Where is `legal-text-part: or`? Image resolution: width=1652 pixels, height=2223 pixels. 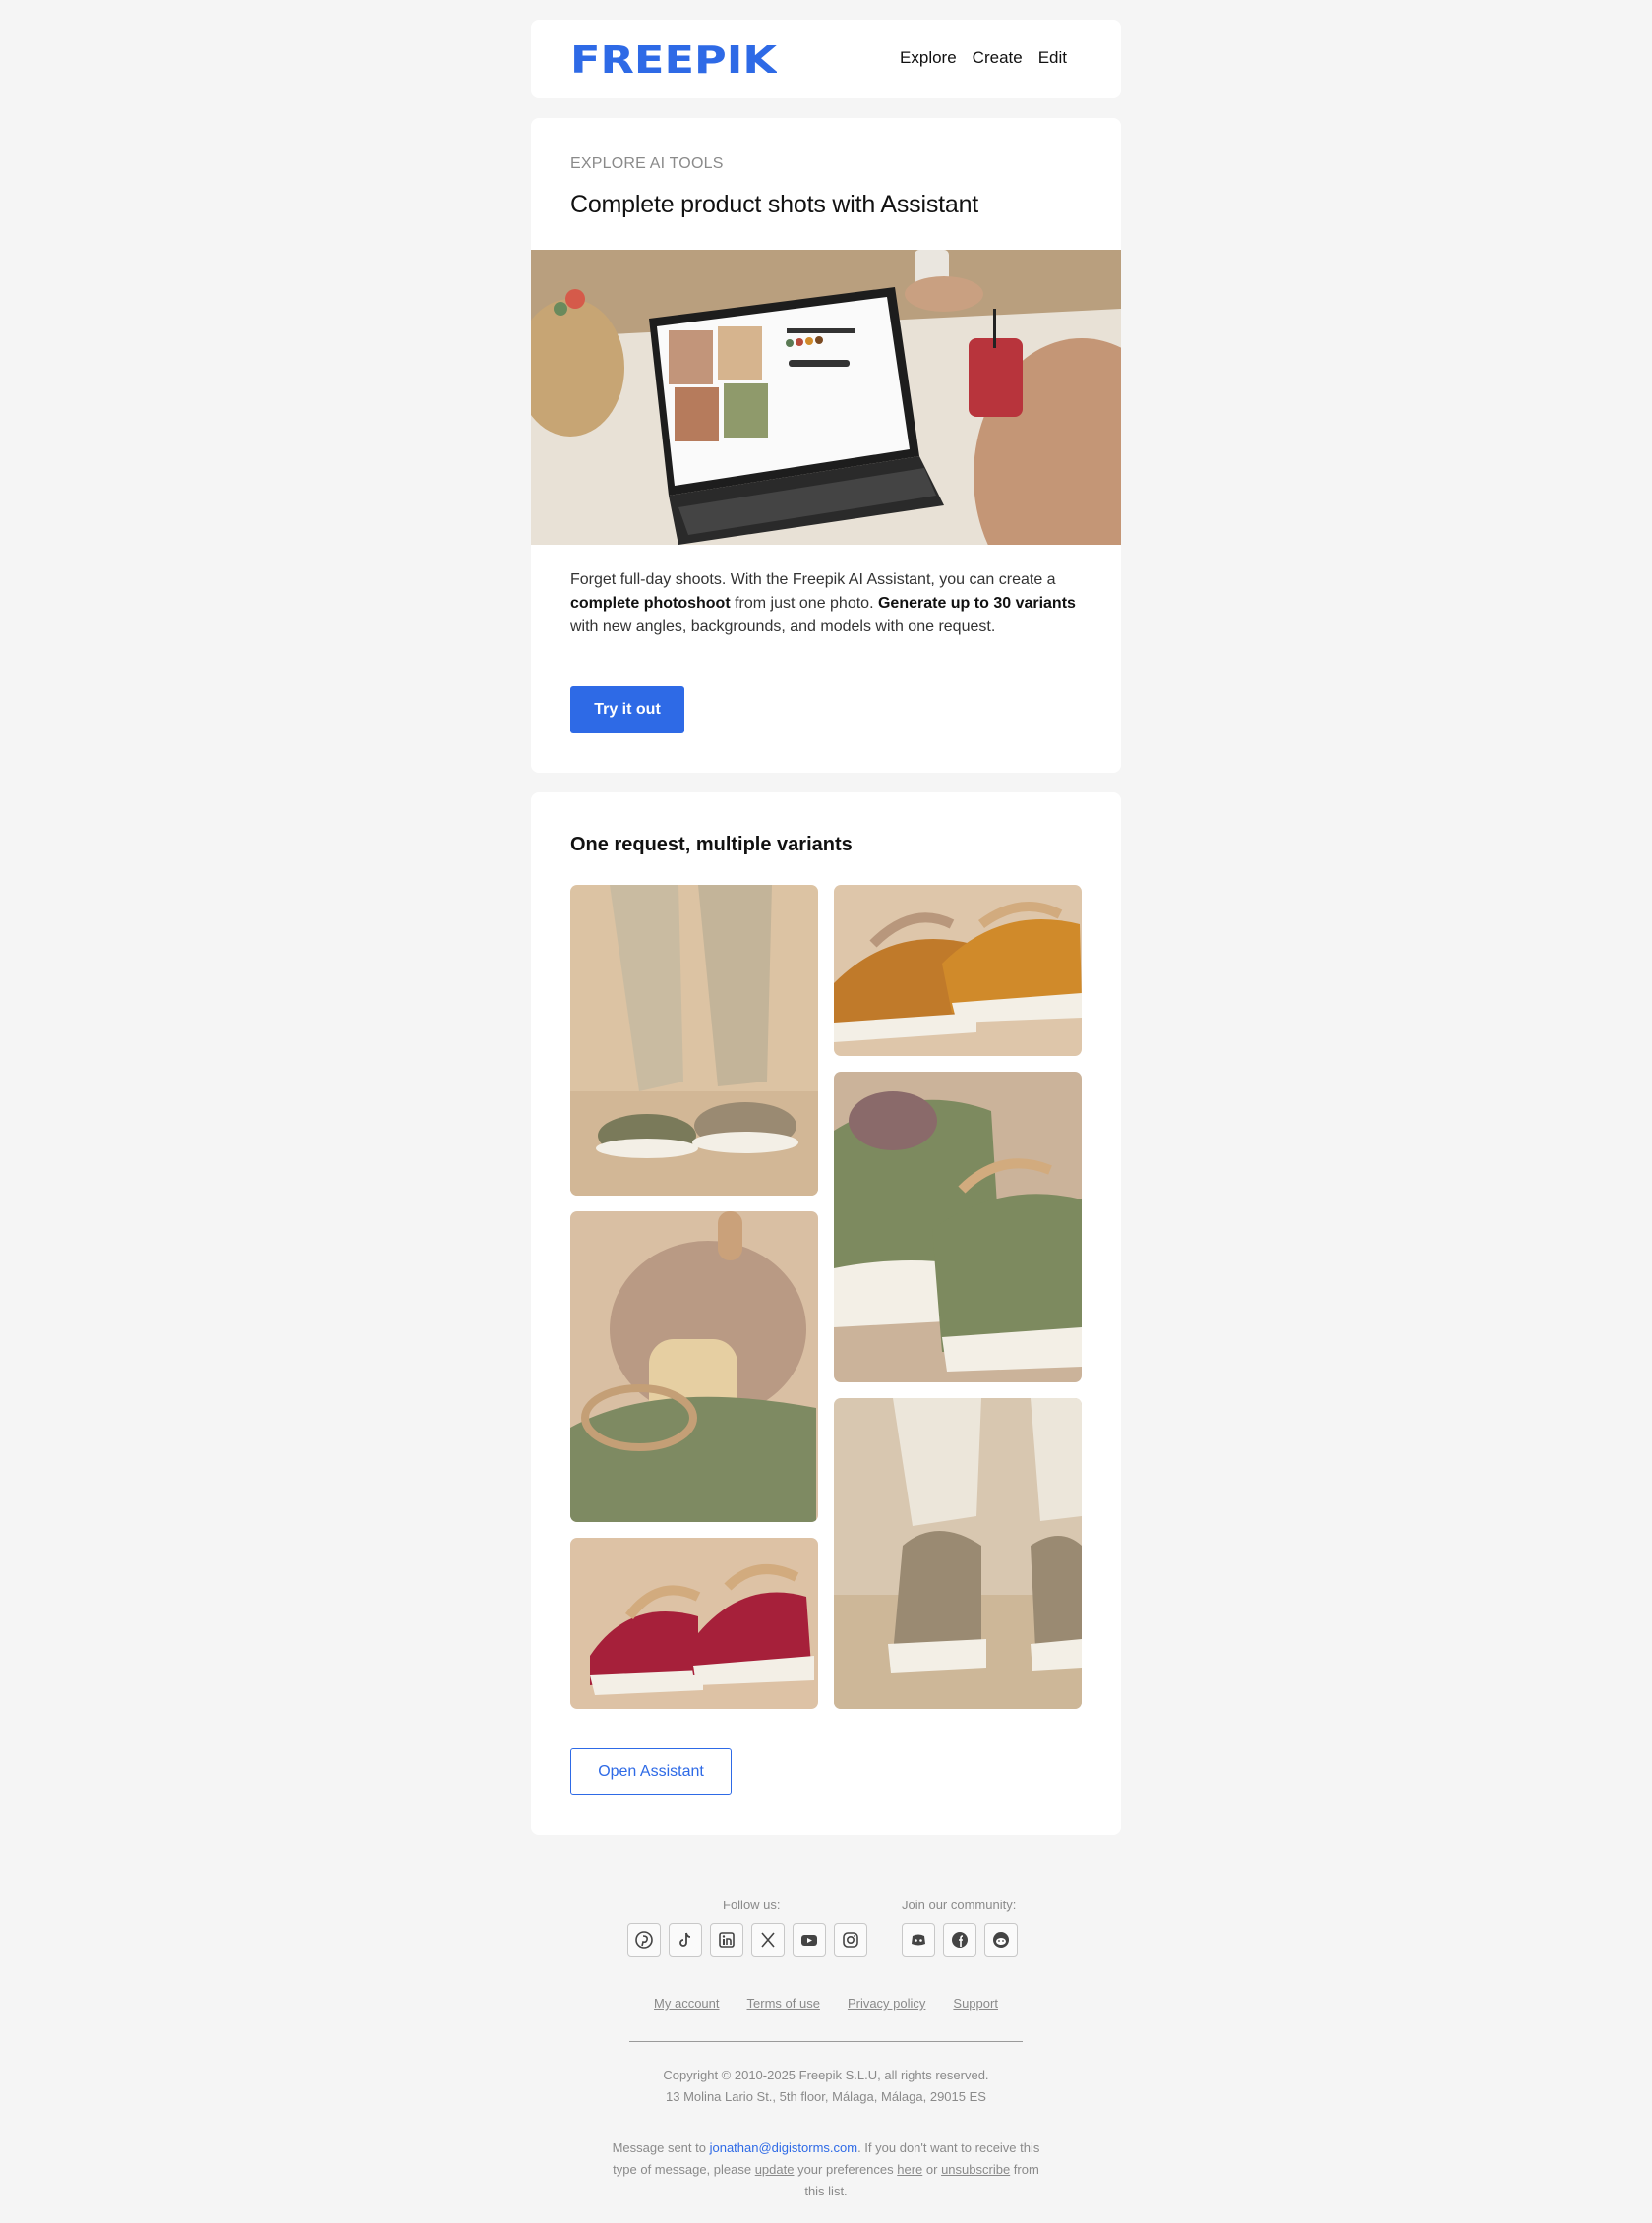
legal-text-part: or is located at coordinates (932, 2169).